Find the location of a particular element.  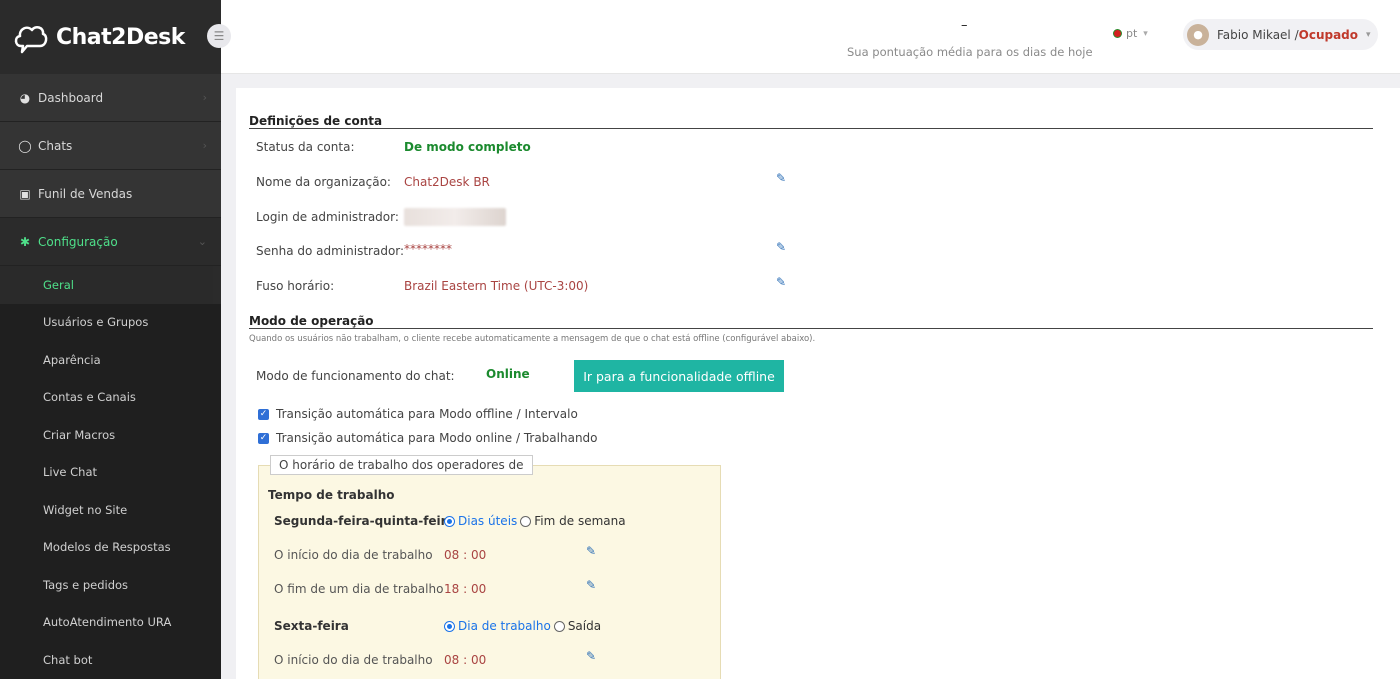

language-selector: pt ▾ is located at coordinates (1130, 33).